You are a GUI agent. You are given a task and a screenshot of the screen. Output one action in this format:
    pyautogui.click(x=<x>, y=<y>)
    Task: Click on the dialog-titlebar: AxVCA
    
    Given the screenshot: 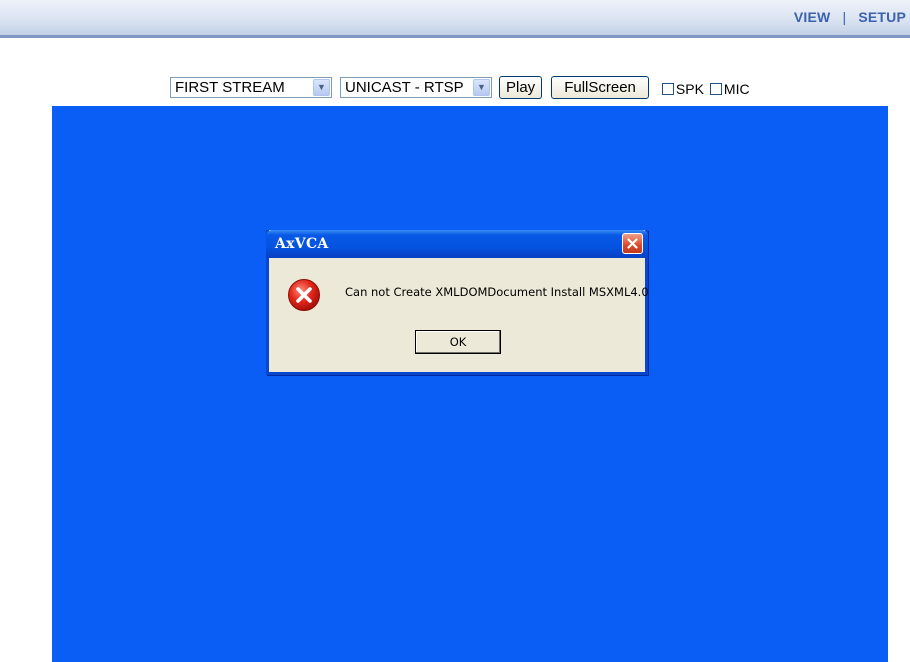 What is the action you would take?
    pyautogui.click(x=457, y=244)
    